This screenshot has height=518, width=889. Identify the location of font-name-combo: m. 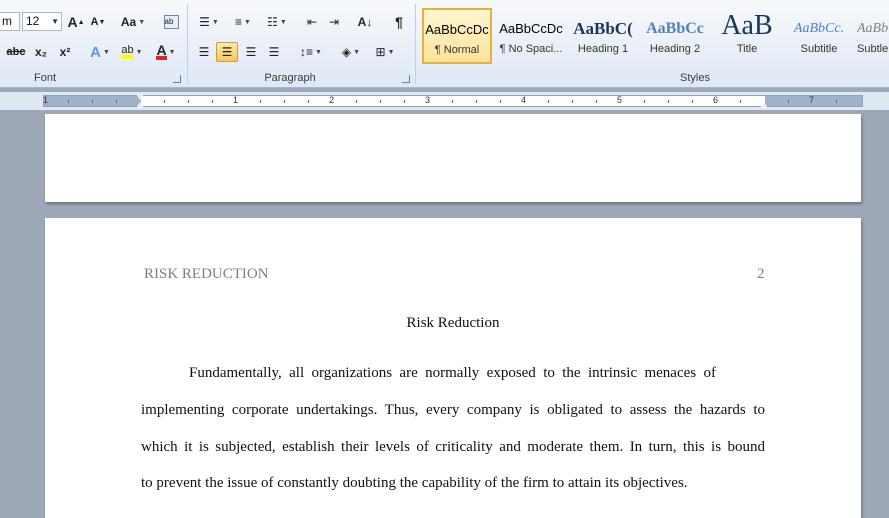
(10, 21).